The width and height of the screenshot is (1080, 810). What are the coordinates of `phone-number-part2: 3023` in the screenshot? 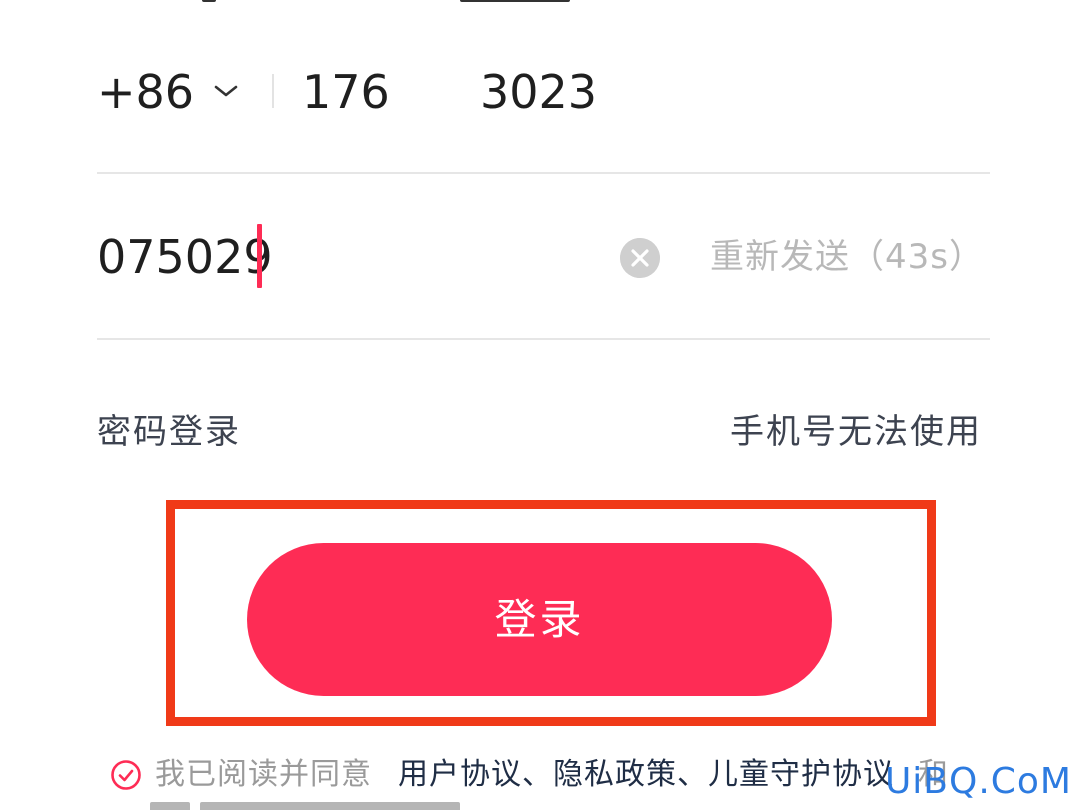 It's located at (538, 92).